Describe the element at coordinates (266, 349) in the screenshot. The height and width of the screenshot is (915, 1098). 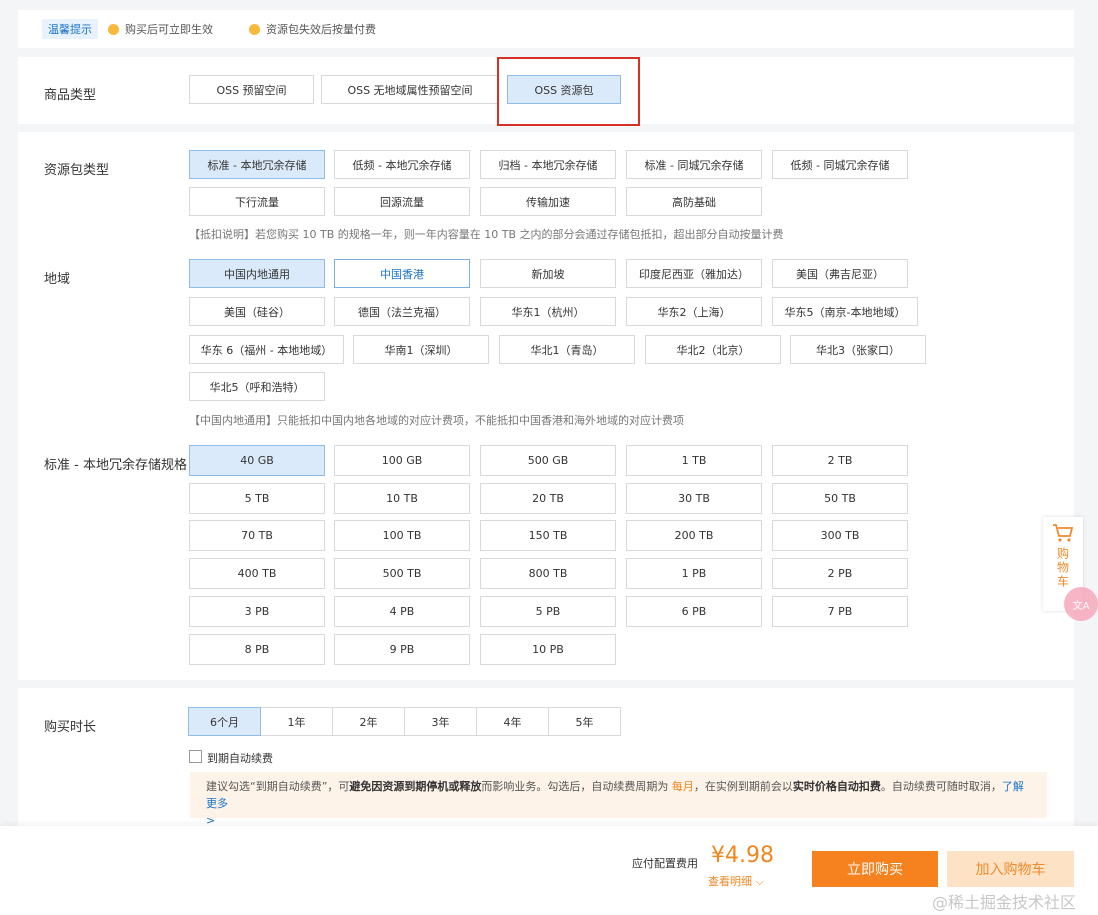
I see `region-option: 华东 6（福州 - 本地地域）` at that location.